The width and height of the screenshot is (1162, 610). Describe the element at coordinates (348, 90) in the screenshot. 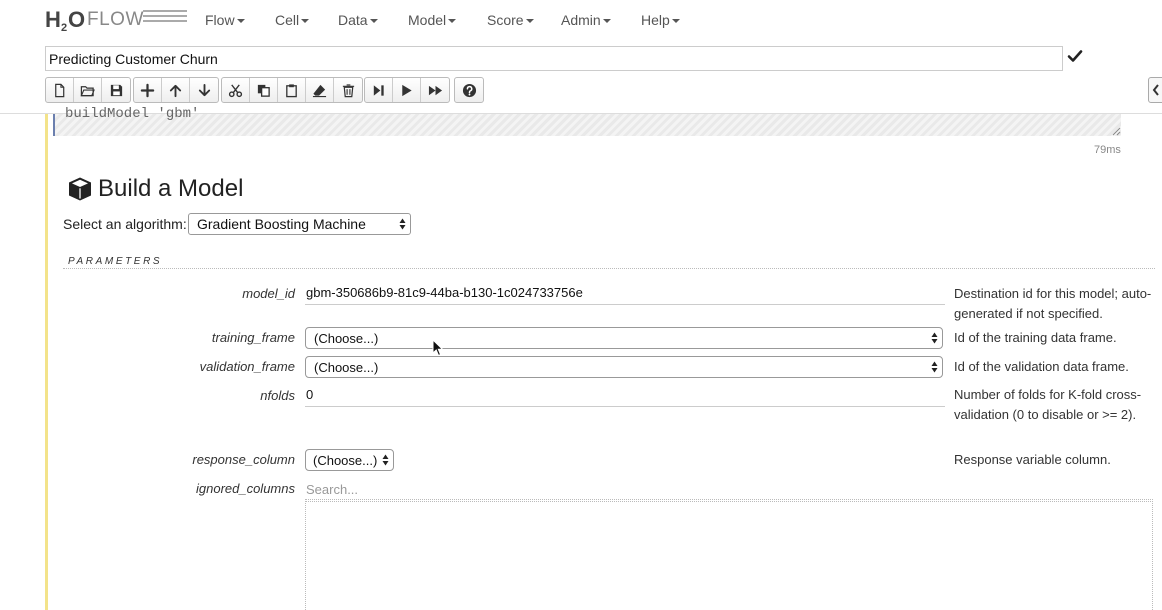

I see `delete-icon` at that location.